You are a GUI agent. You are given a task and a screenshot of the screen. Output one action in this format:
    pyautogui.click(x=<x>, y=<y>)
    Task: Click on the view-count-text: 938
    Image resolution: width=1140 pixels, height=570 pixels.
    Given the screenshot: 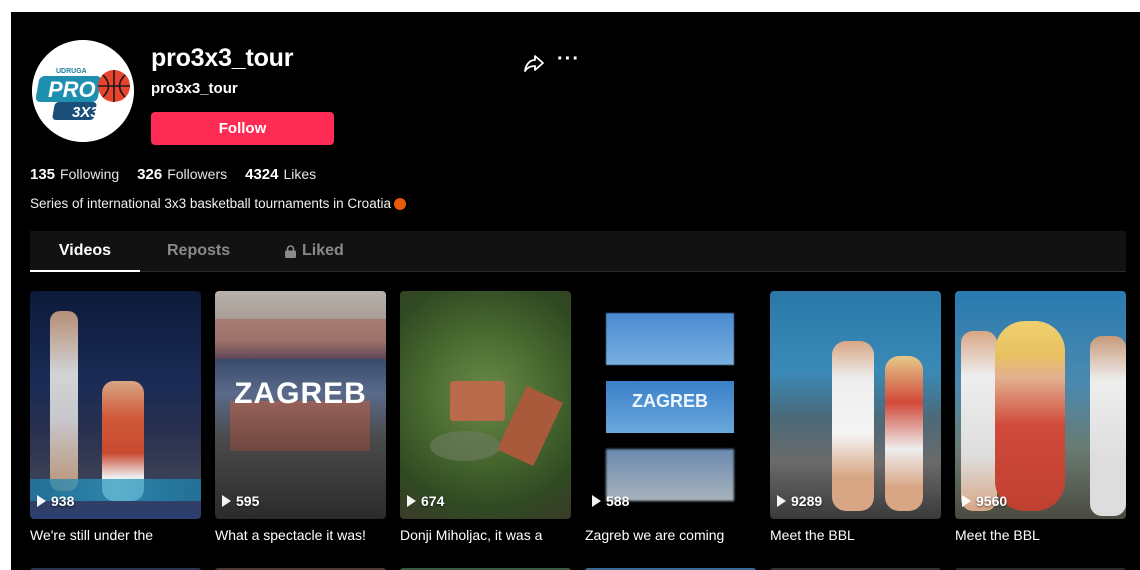 What is the action you would take?
    pyautogui.click(x=63, y=501)
    